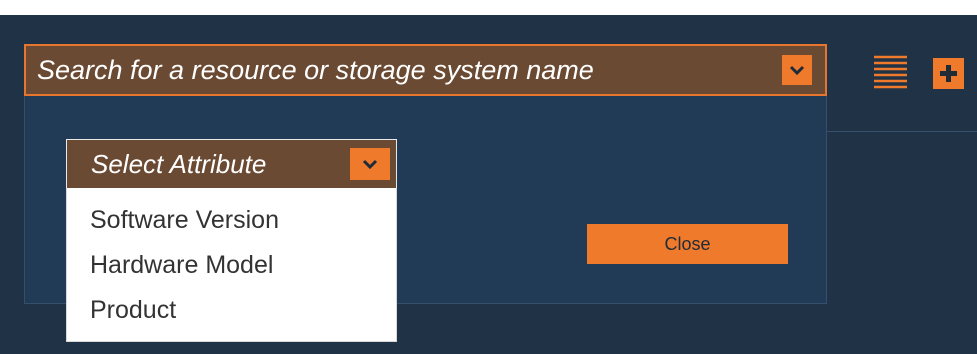 This screenshot has width=977, height=354. I want to click on add-button, so click(948, 73).